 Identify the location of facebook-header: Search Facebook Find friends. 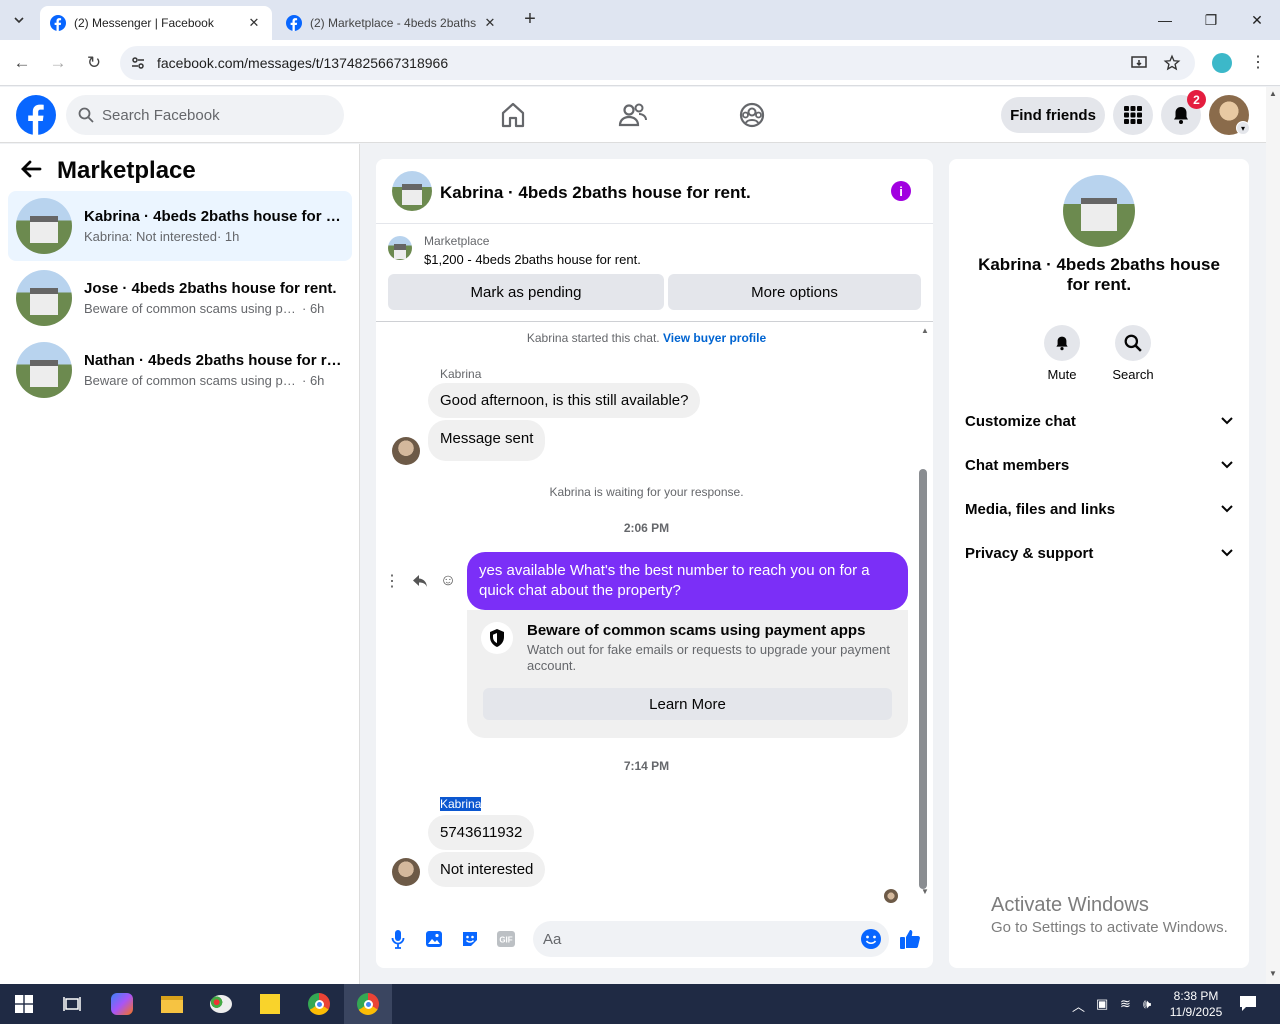
(633, 115).